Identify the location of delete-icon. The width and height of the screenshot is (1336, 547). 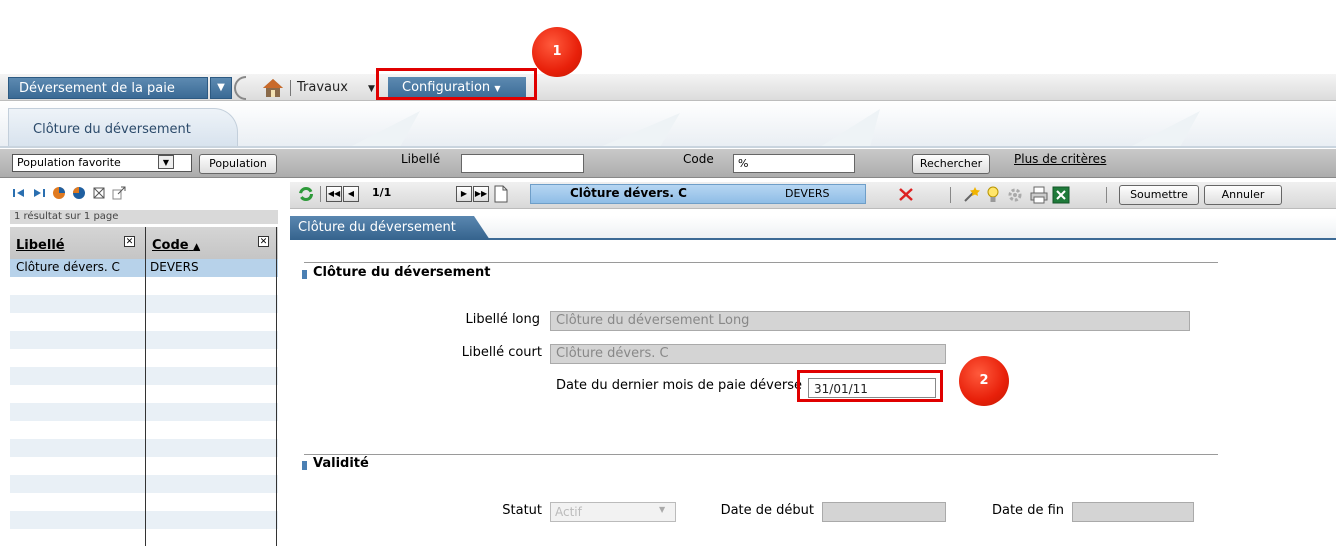
(906, 194).